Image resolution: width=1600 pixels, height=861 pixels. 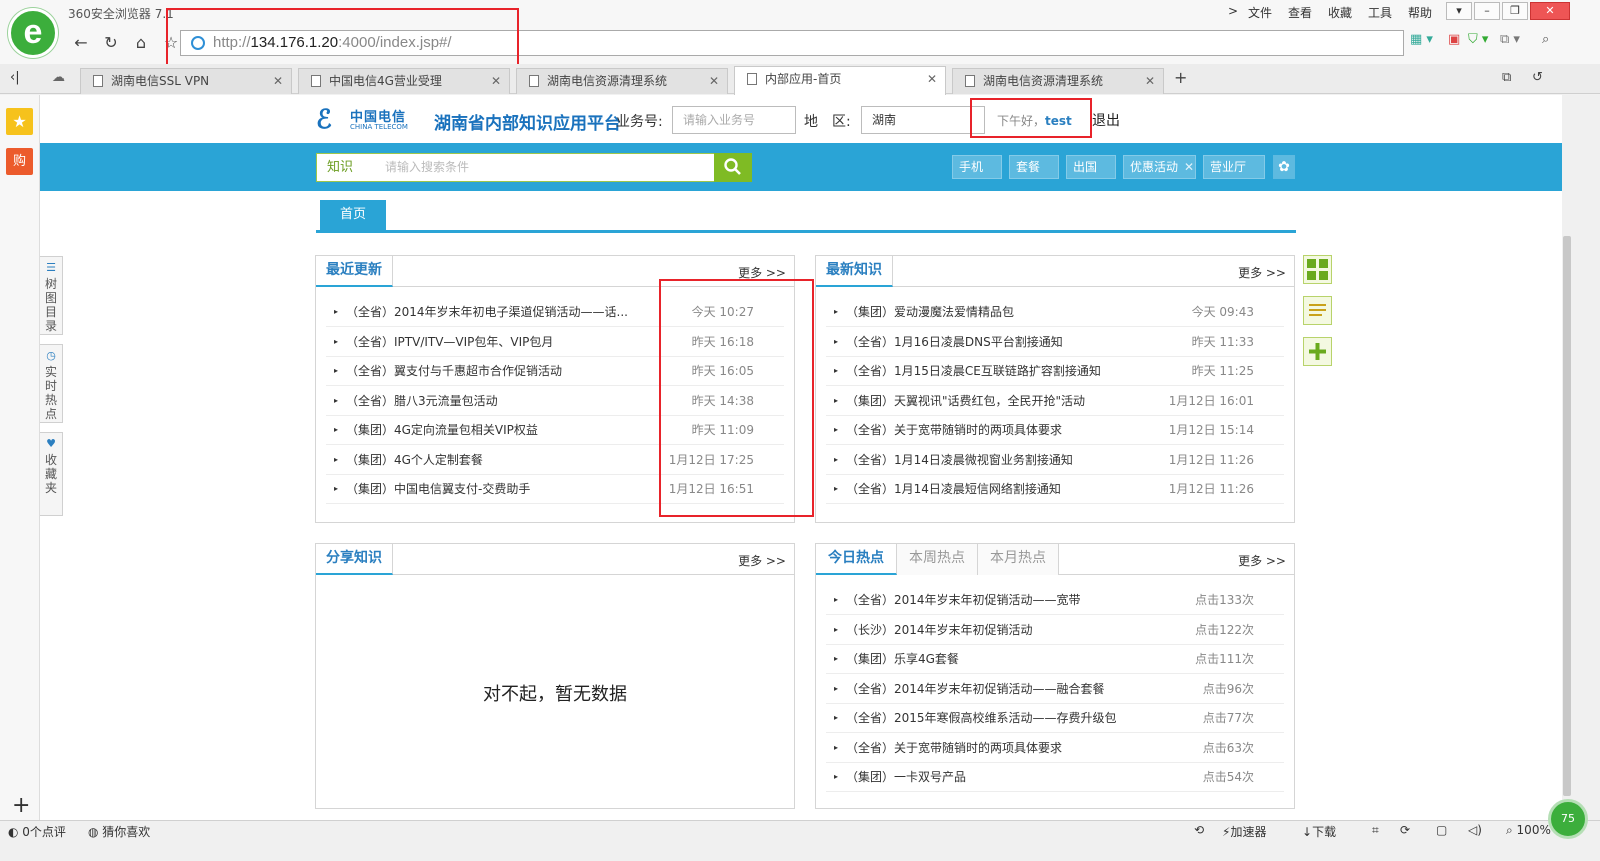 What do you see at coordinates (1421, 39) in the screenshot?
I see `extensions-icon: ▦ ▾` at bounding box center [1421, 39].